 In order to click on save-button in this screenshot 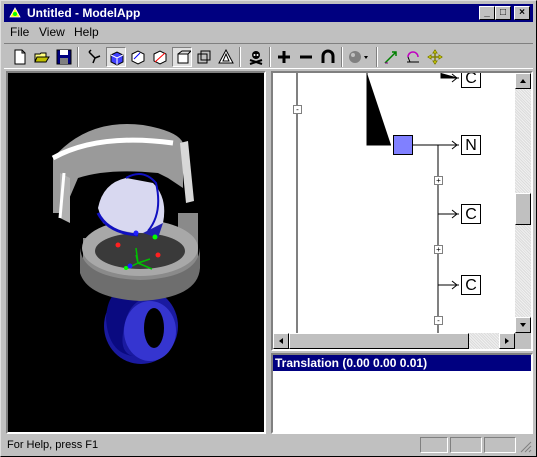, I will do `click(64, 57)`.